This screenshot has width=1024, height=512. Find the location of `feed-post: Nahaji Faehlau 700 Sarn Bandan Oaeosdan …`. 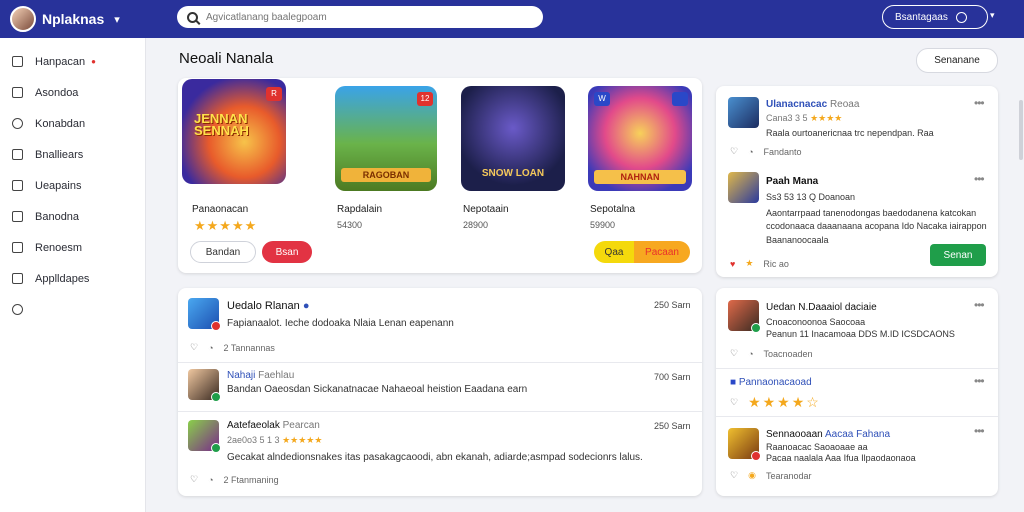

feed-post: Nahaji Faehlau 700 Sarn Bandan Oaeosdan … is located at coordinates (440, 387).